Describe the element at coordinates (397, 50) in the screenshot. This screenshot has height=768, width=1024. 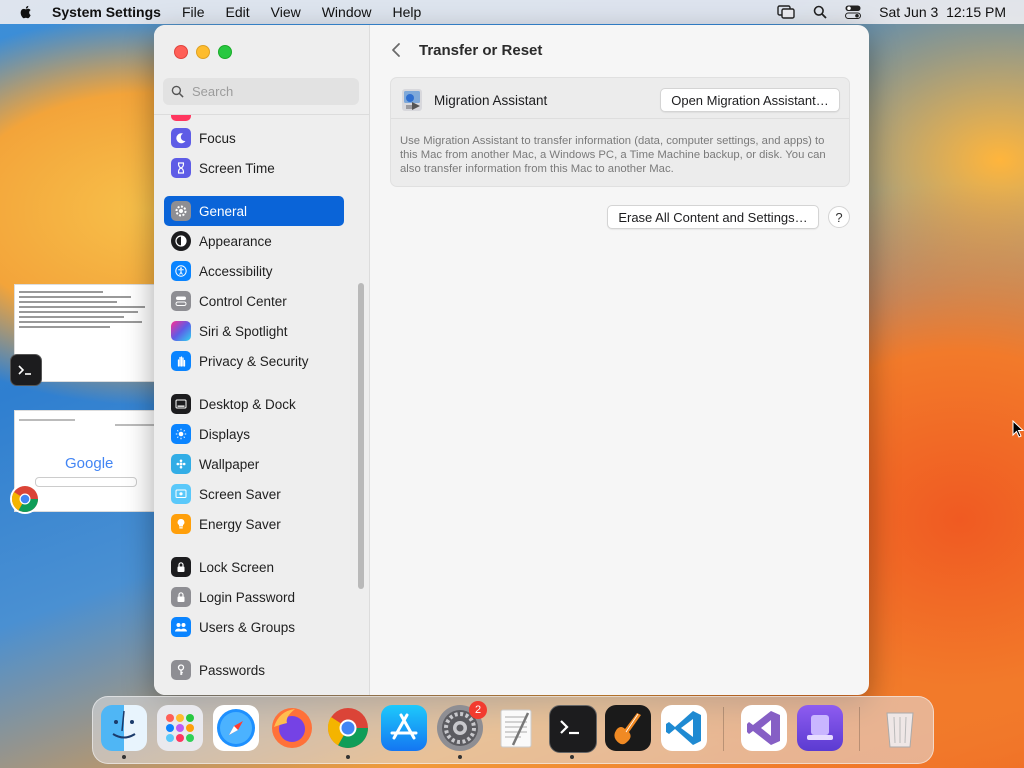
I see `chevron-left-icon` at that location.